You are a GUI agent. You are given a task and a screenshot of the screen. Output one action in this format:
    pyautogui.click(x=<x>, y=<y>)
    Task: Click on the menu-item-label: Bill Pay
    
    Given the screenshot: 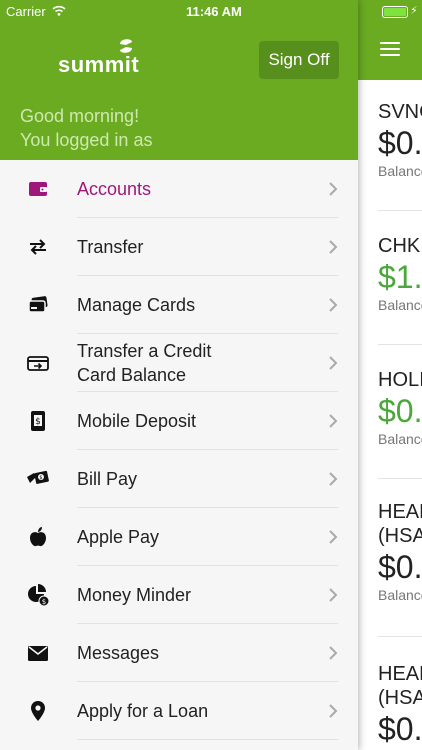 What is the action you would take?
    pyautogui.click(x=107, y=479)
    